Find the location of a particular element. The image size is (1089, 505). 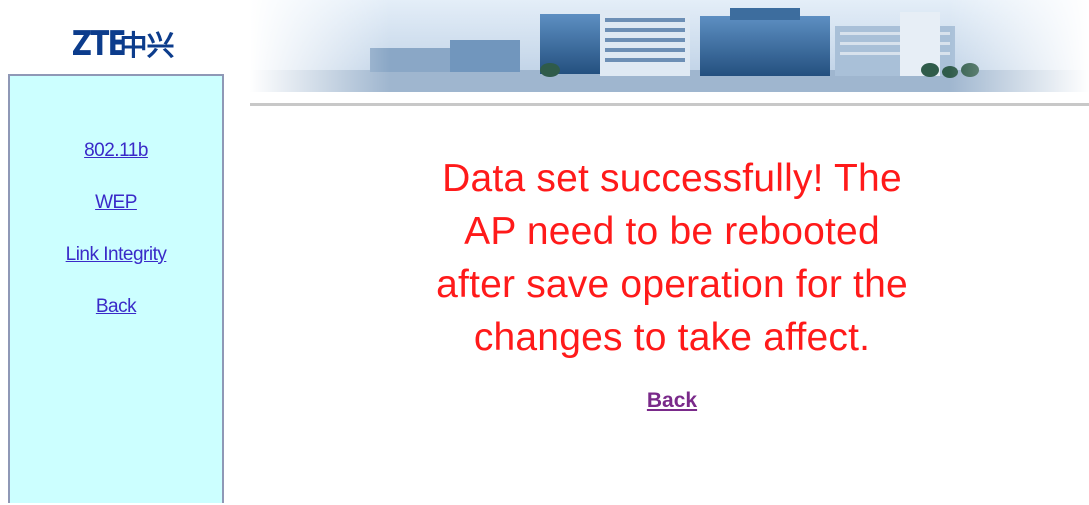

sidebar-link-80211b: 802.11b is located at coordinates (116, 151).